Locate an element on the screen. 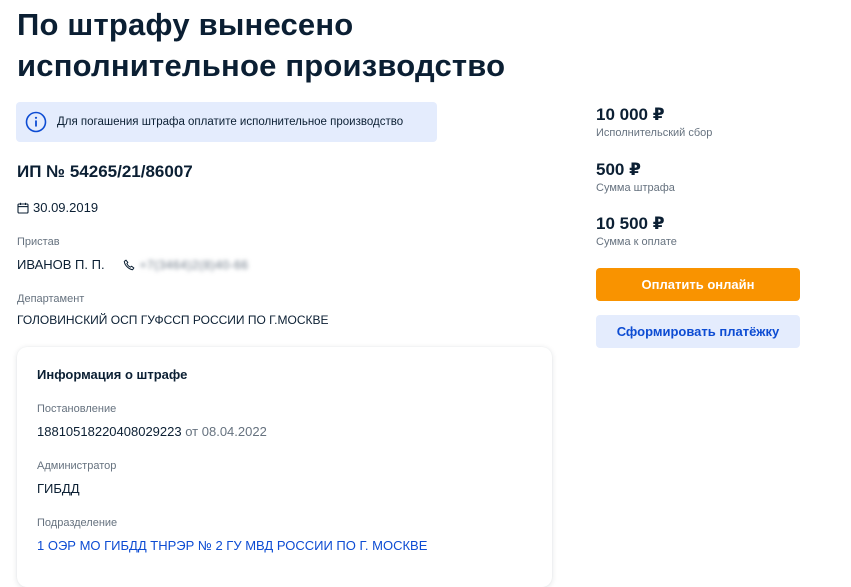  fee-block: 10 000 ₽ Исполнительский сбор is located at coordinates (654, 122).